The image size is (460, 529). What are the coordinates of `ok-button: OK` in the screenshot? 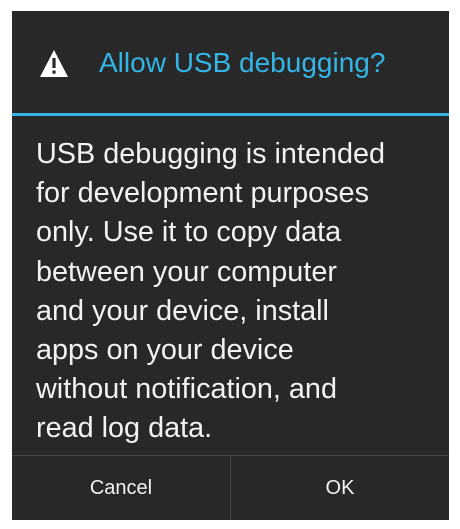 It's located at (340, 488).